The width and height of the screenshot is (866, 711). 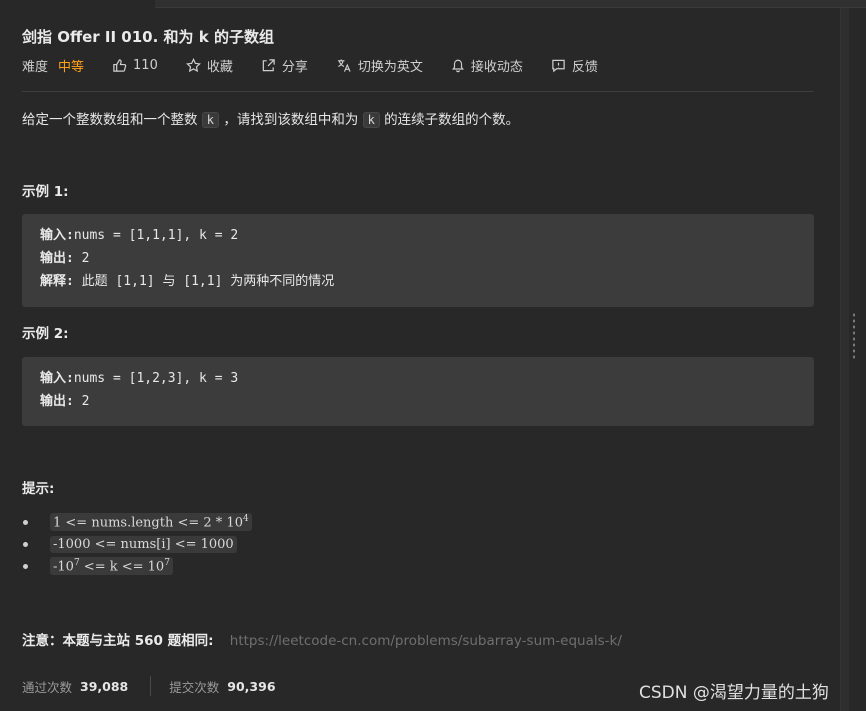 I want to click on star-icon, so click(x=193, y=64).